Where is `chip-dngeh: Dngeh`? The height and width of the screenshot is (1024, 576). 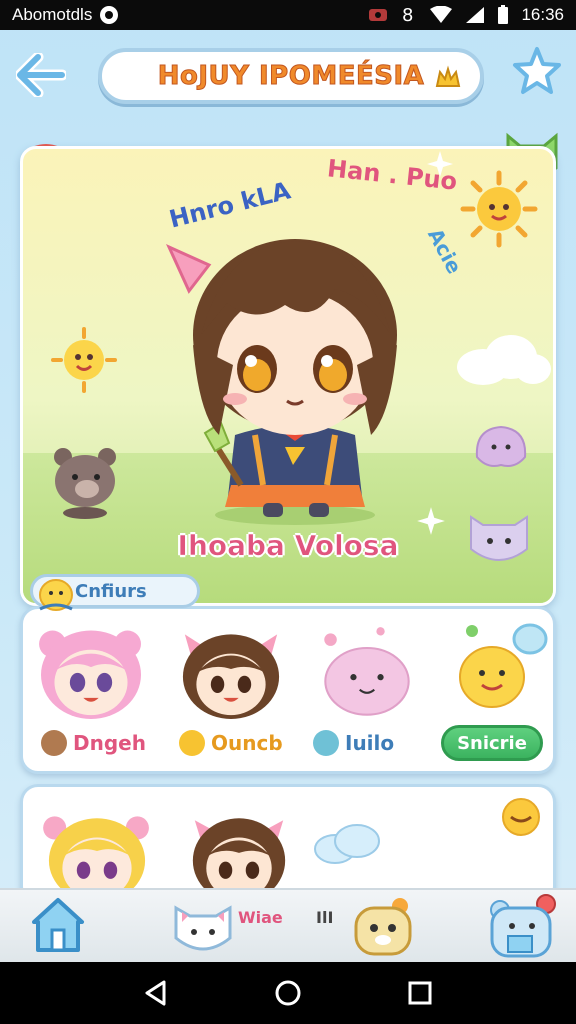 chip-dngeh: Dngeh is located at coordinates (93, 743).